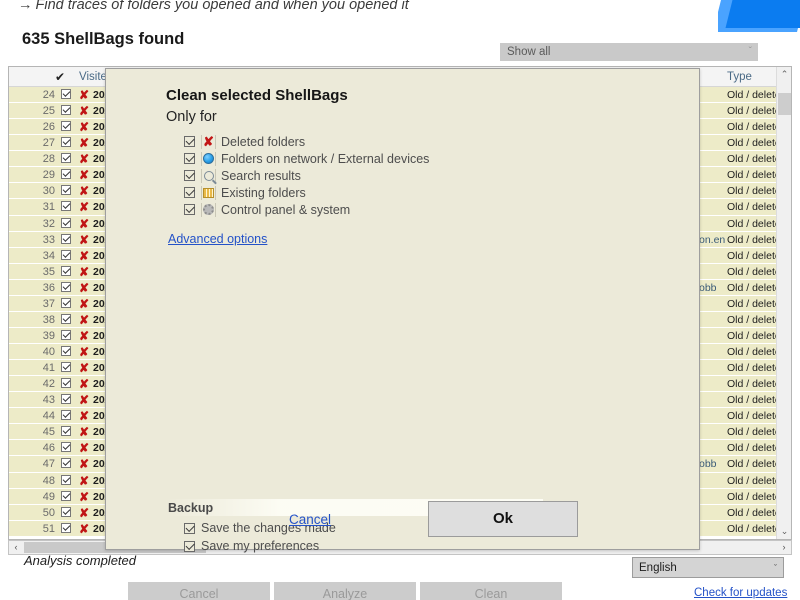  I want to click on check-for-updates-link: Check for updates, so click(740, 593).